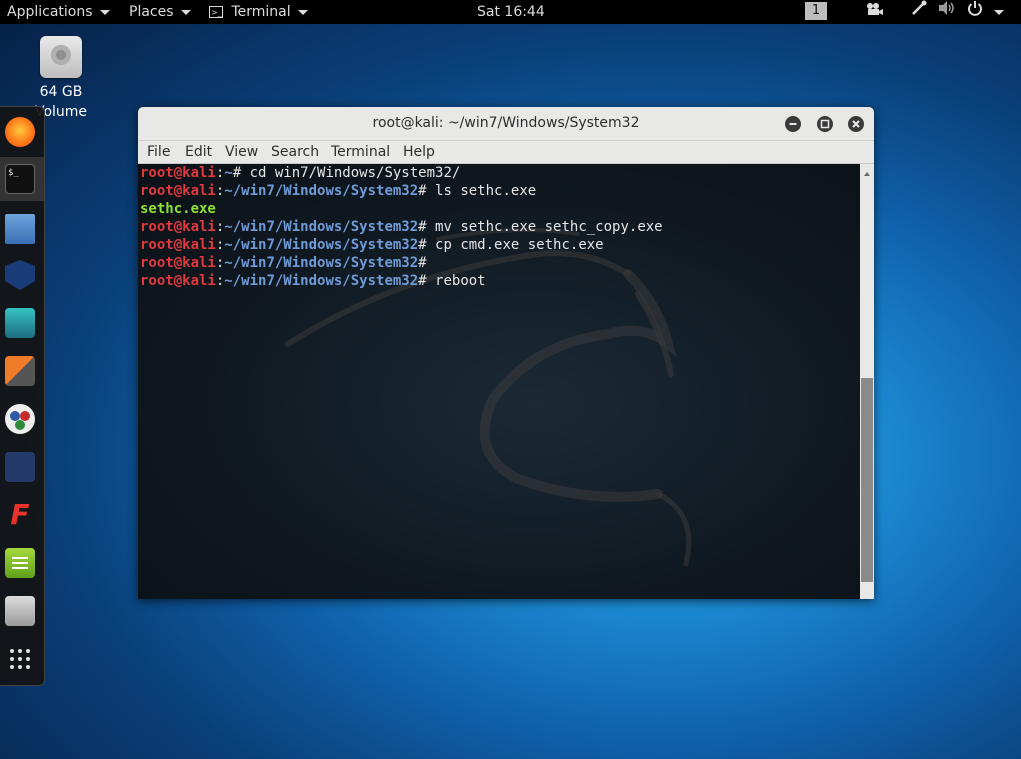  Describe the element at coordinates (793, 124) in the screenshot. I see `minimize-button` at that location.